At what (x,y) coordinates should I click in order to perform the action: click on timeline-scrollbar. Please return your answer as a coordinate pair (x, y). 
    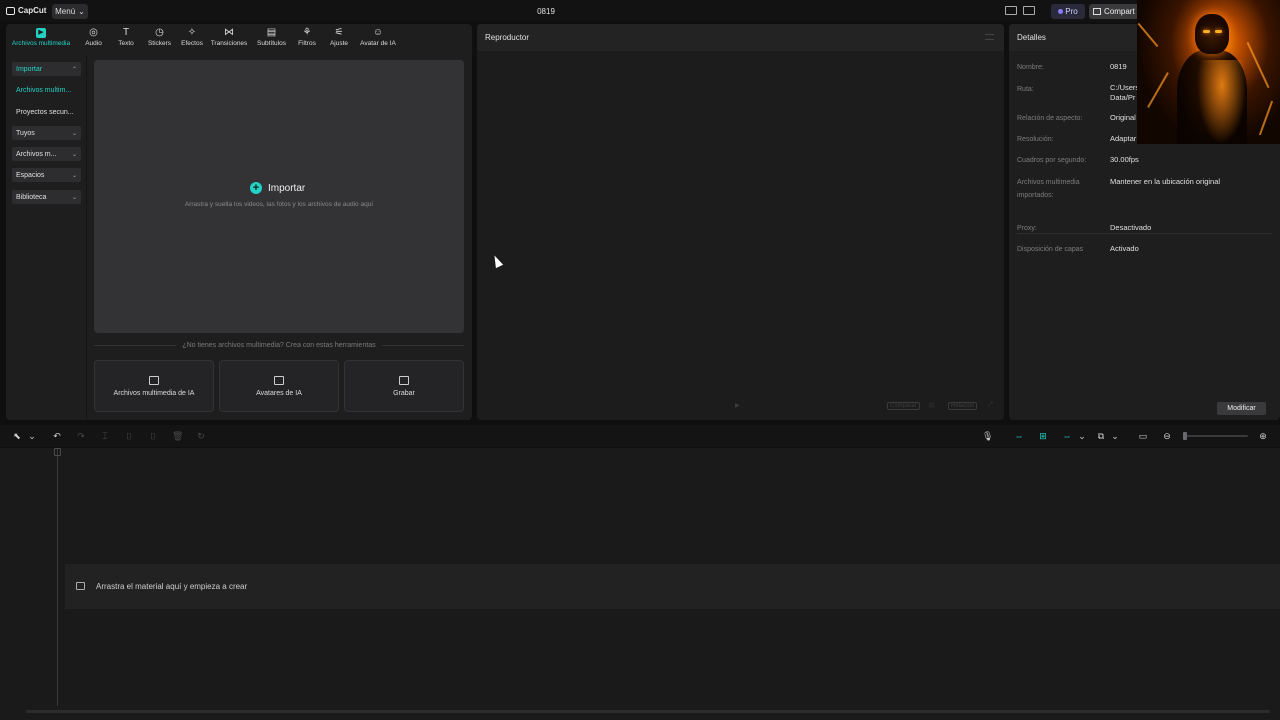
    Looking at the image, I should click on (648, 711).